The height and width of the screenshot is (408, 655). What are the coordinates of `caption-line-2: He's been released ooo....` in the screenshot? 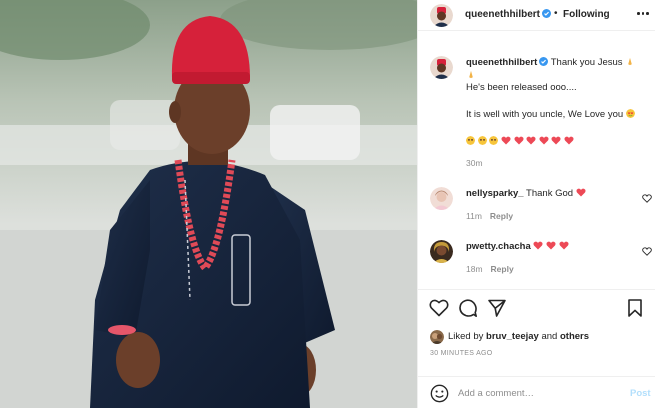 It's located at (521, 87).